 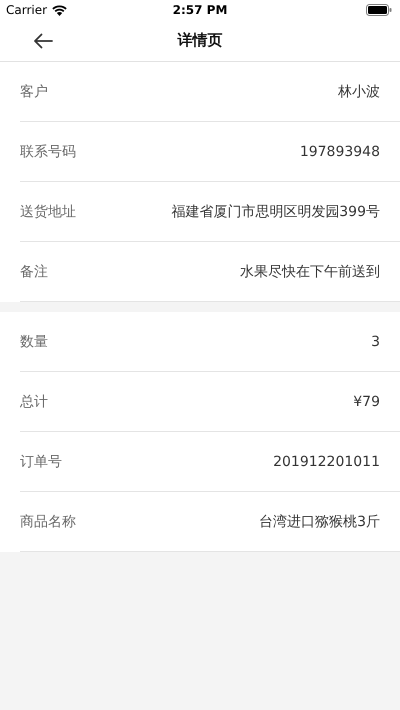 I want to click on field-value: 197893948, so click(x=340, y=152).